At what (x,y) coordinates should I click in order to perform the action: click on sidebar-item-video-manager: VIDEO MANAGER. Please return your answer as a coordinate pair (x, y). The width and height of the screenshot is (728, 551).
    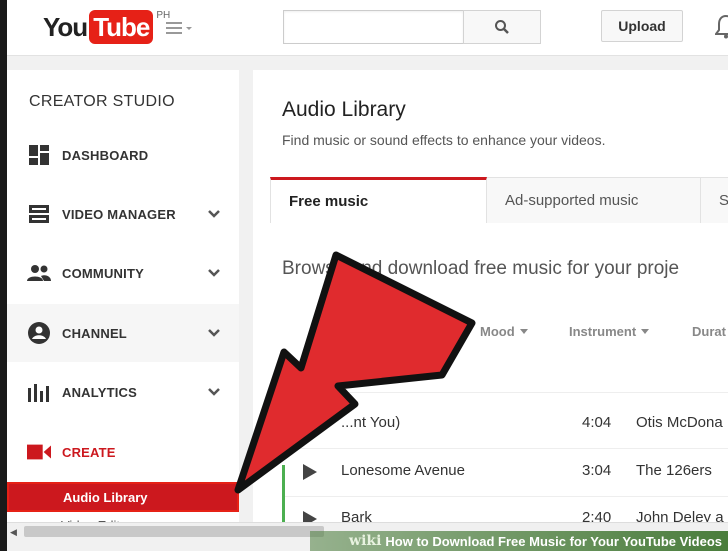
    Looking at the image, I should click on (123, 214).